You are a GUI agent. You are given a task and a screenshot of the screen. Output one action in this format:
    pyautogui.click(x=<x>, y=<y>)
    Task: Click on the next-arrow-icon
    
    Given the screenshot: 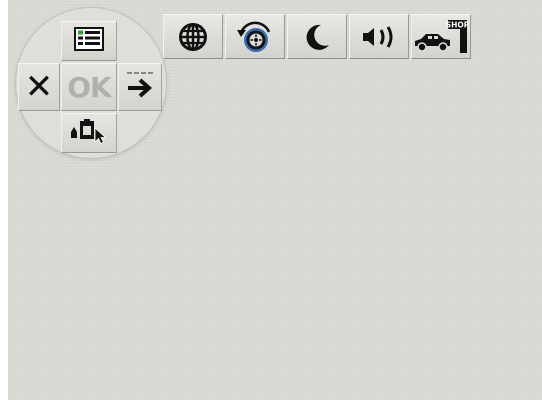 What is the action you would take?
    pyautogui.click(x=140, y=87)
    